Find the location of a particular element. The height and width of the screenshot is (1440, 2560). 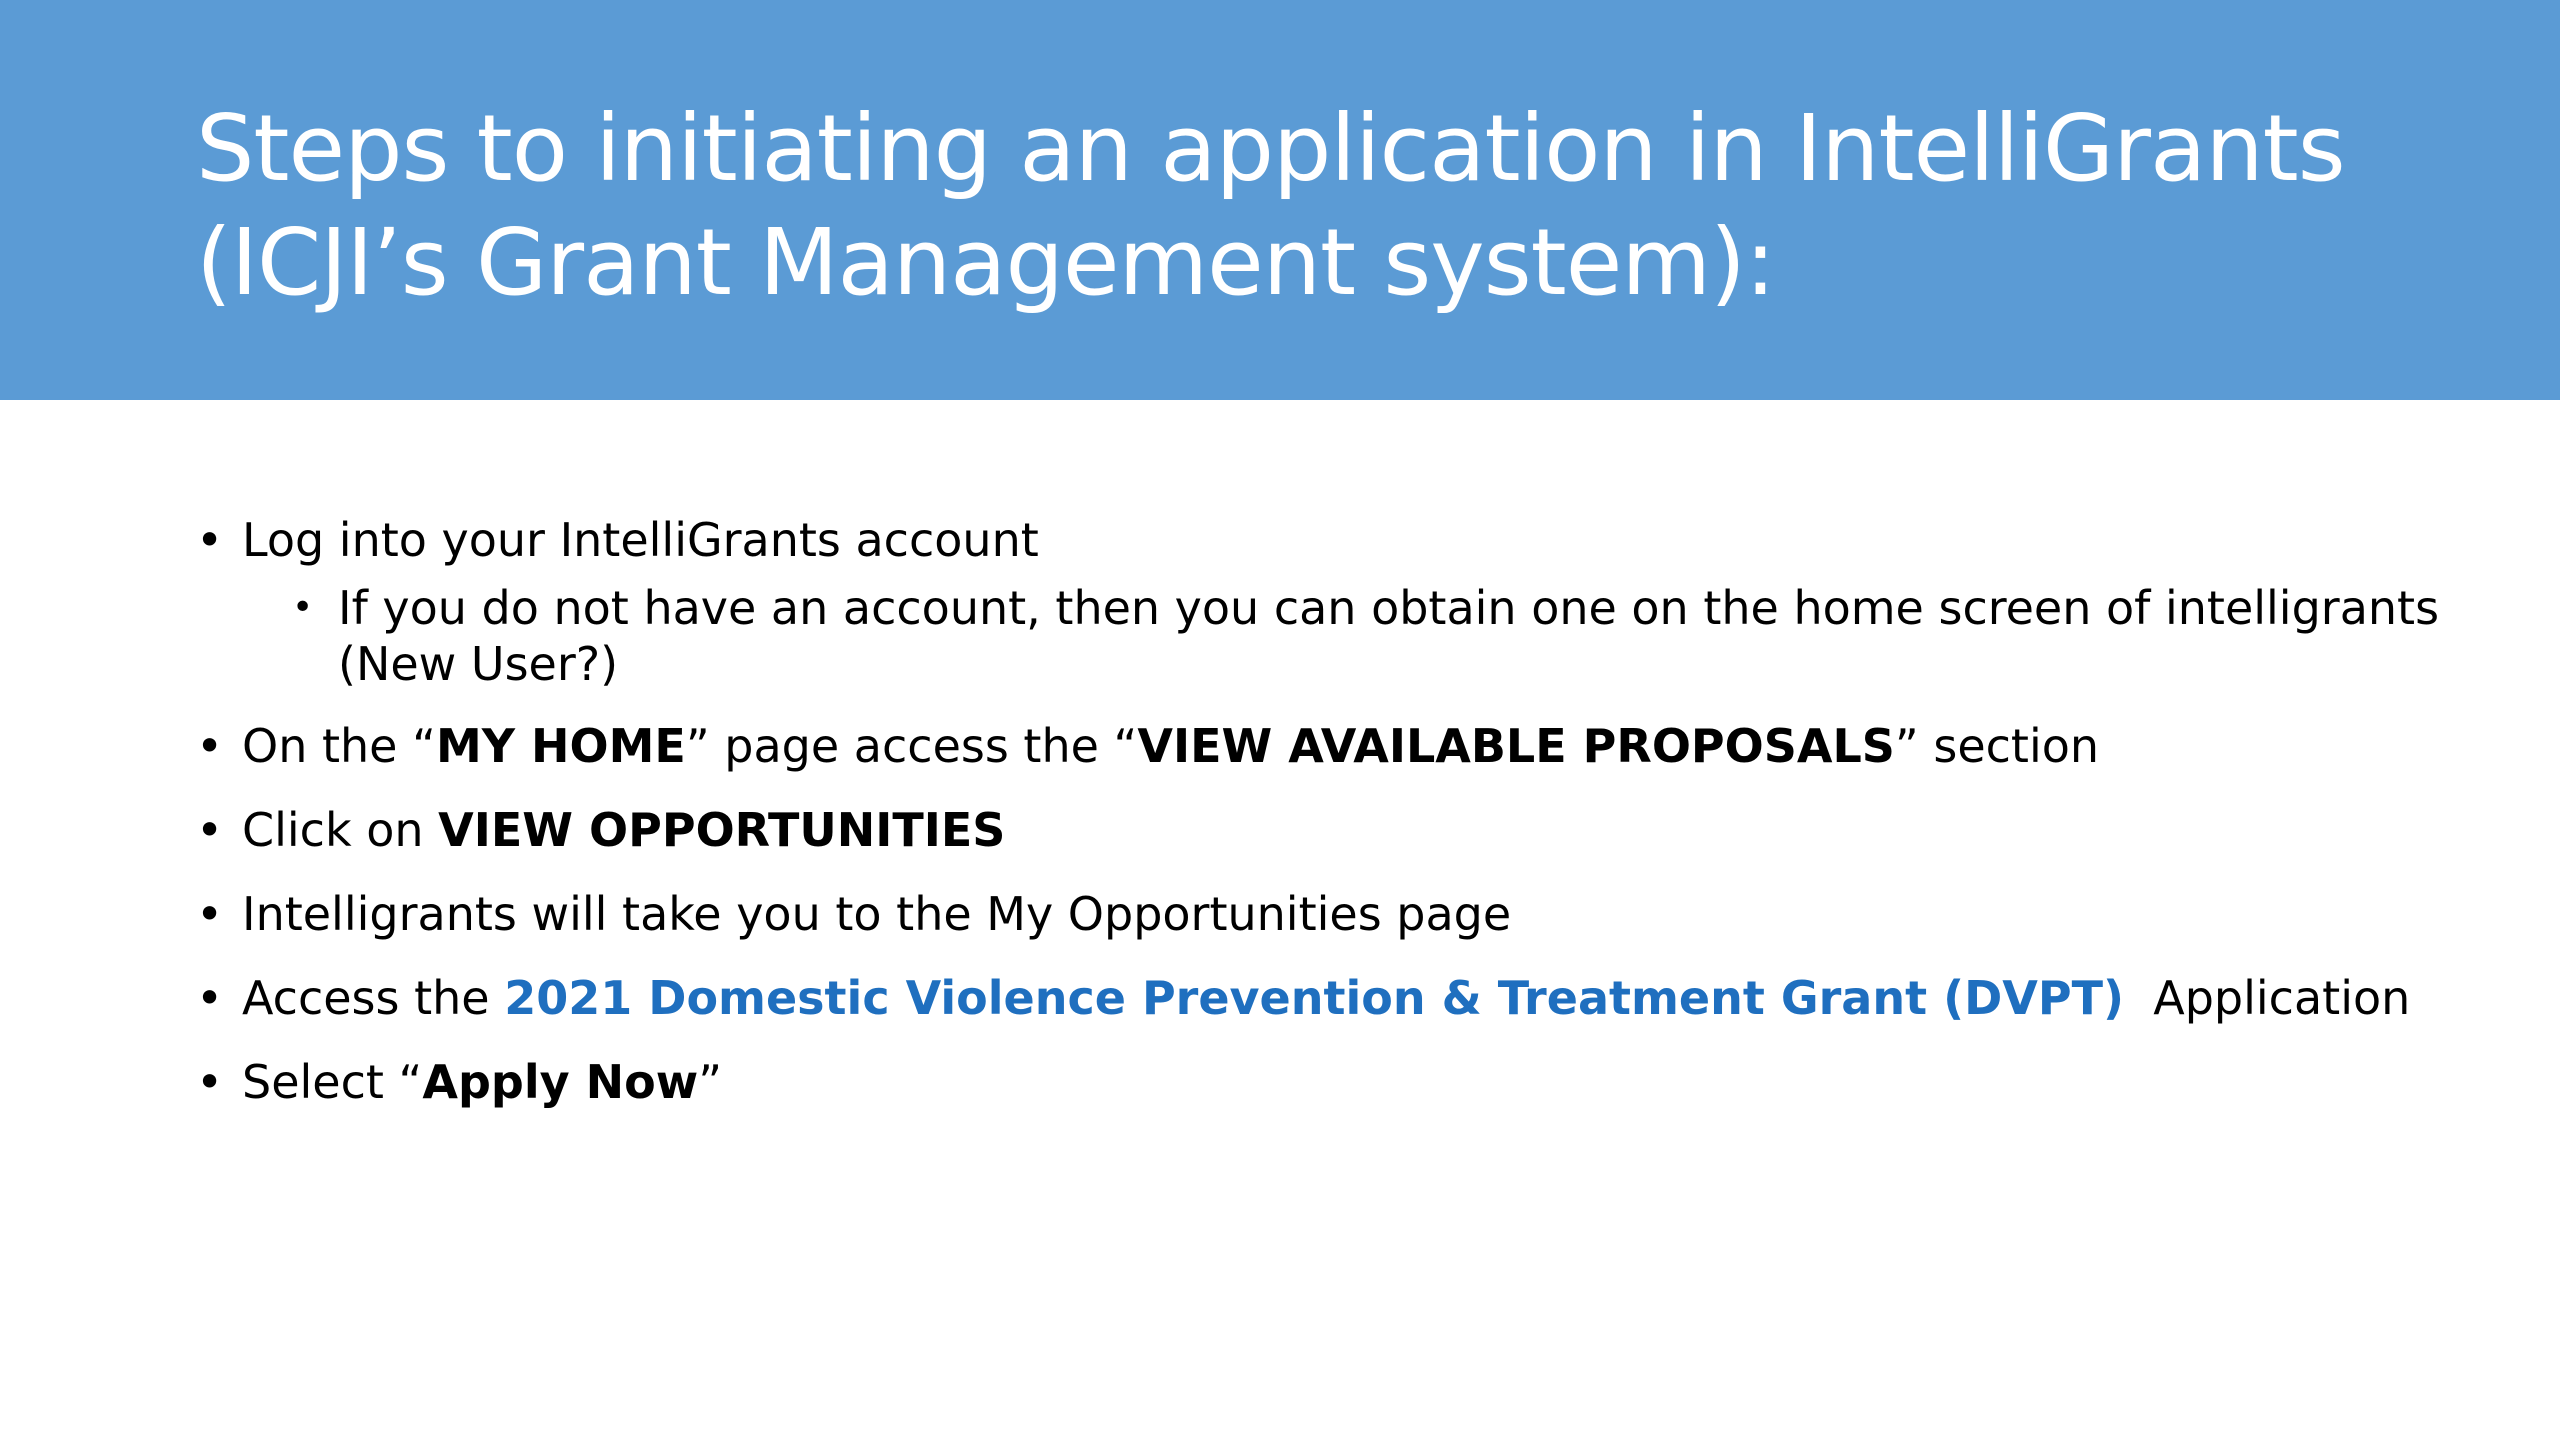

bullet-text-pre: On the “ is located at coordinates (339, 746).